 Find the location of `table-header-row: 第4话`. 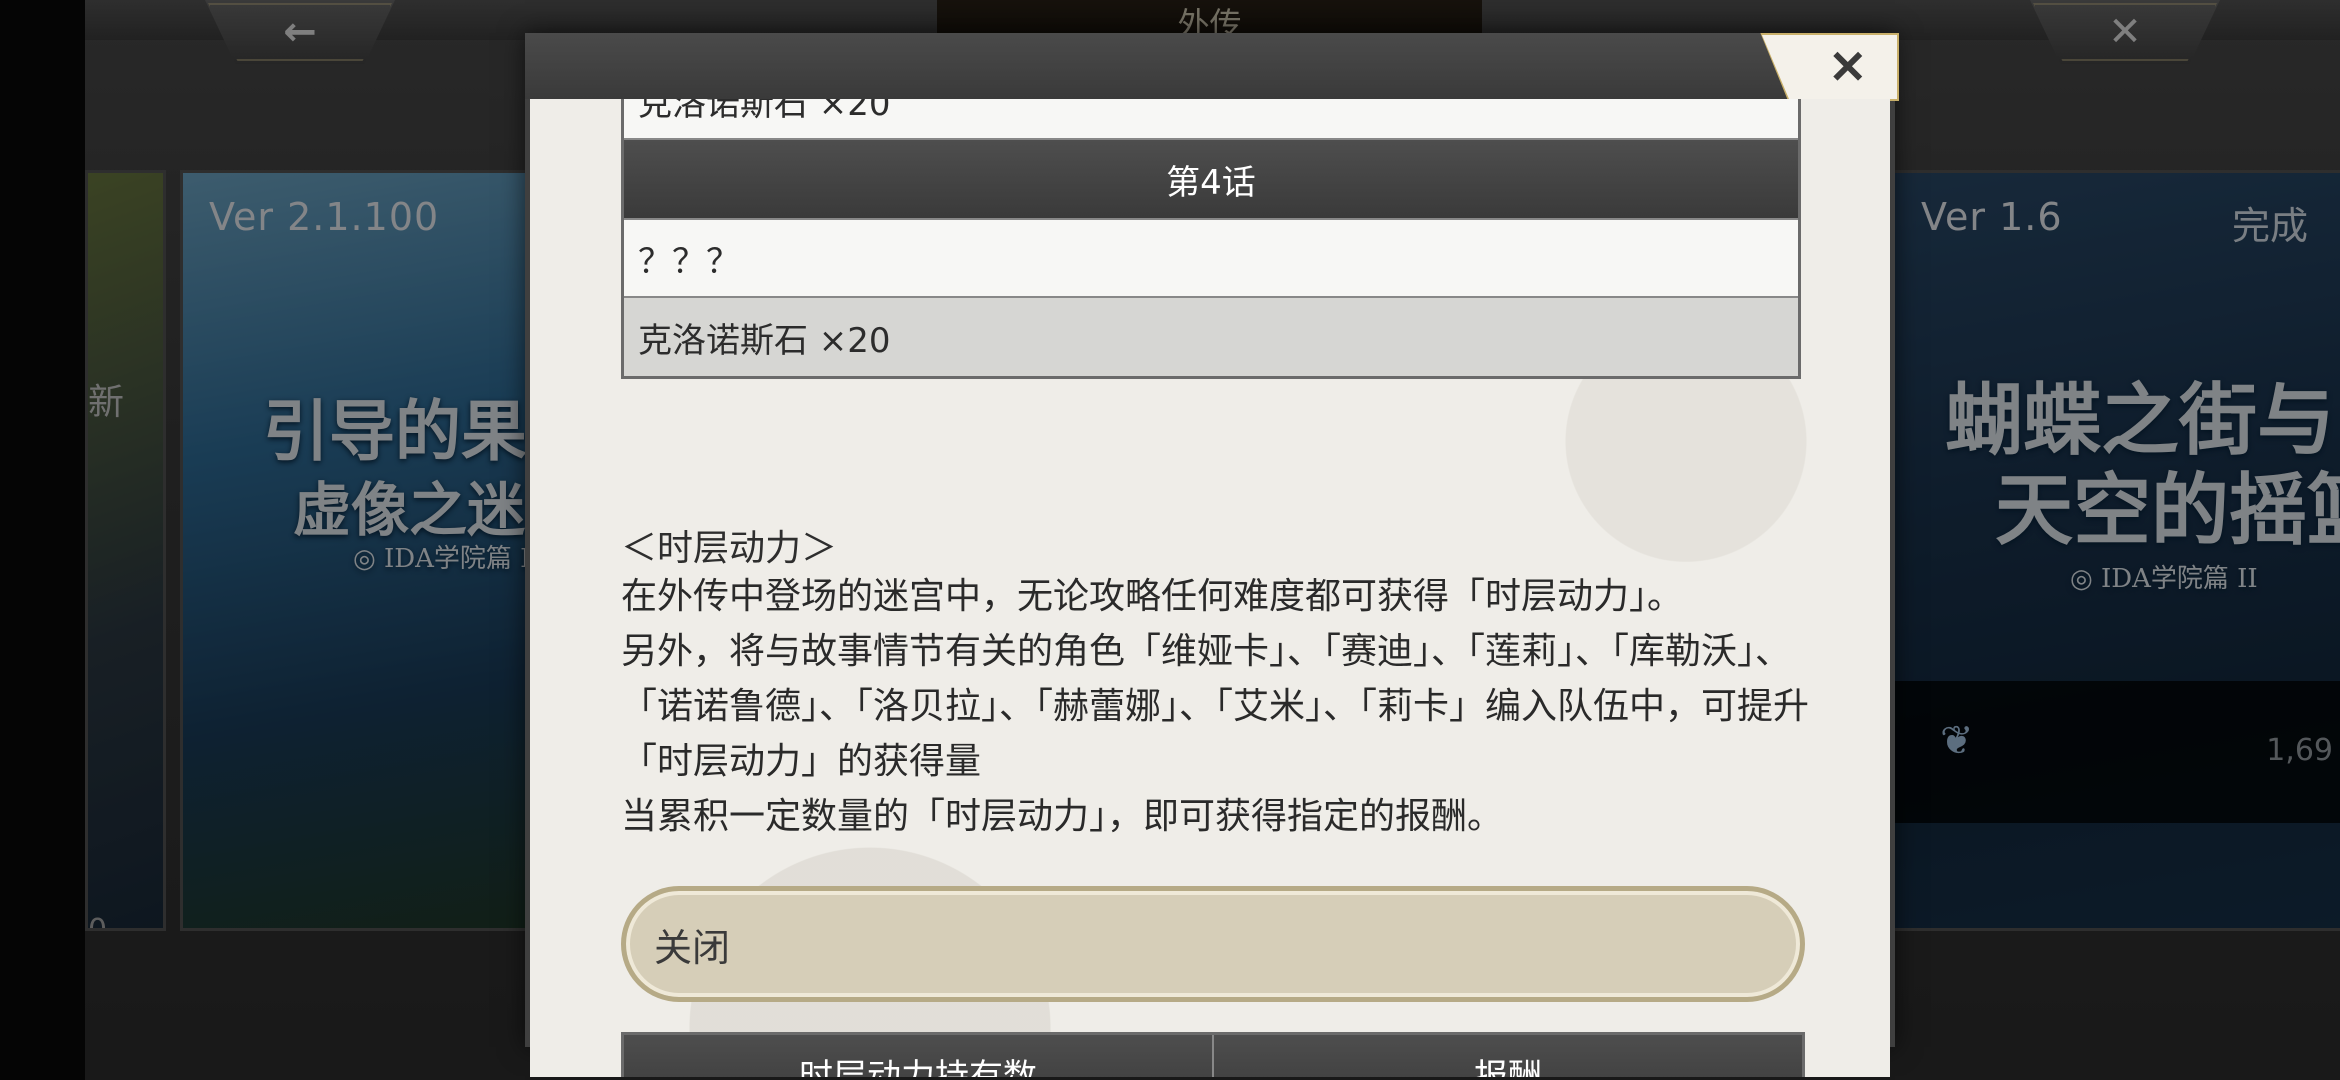

table-header-row: 第4话 is located at coordinates (1211, 180).